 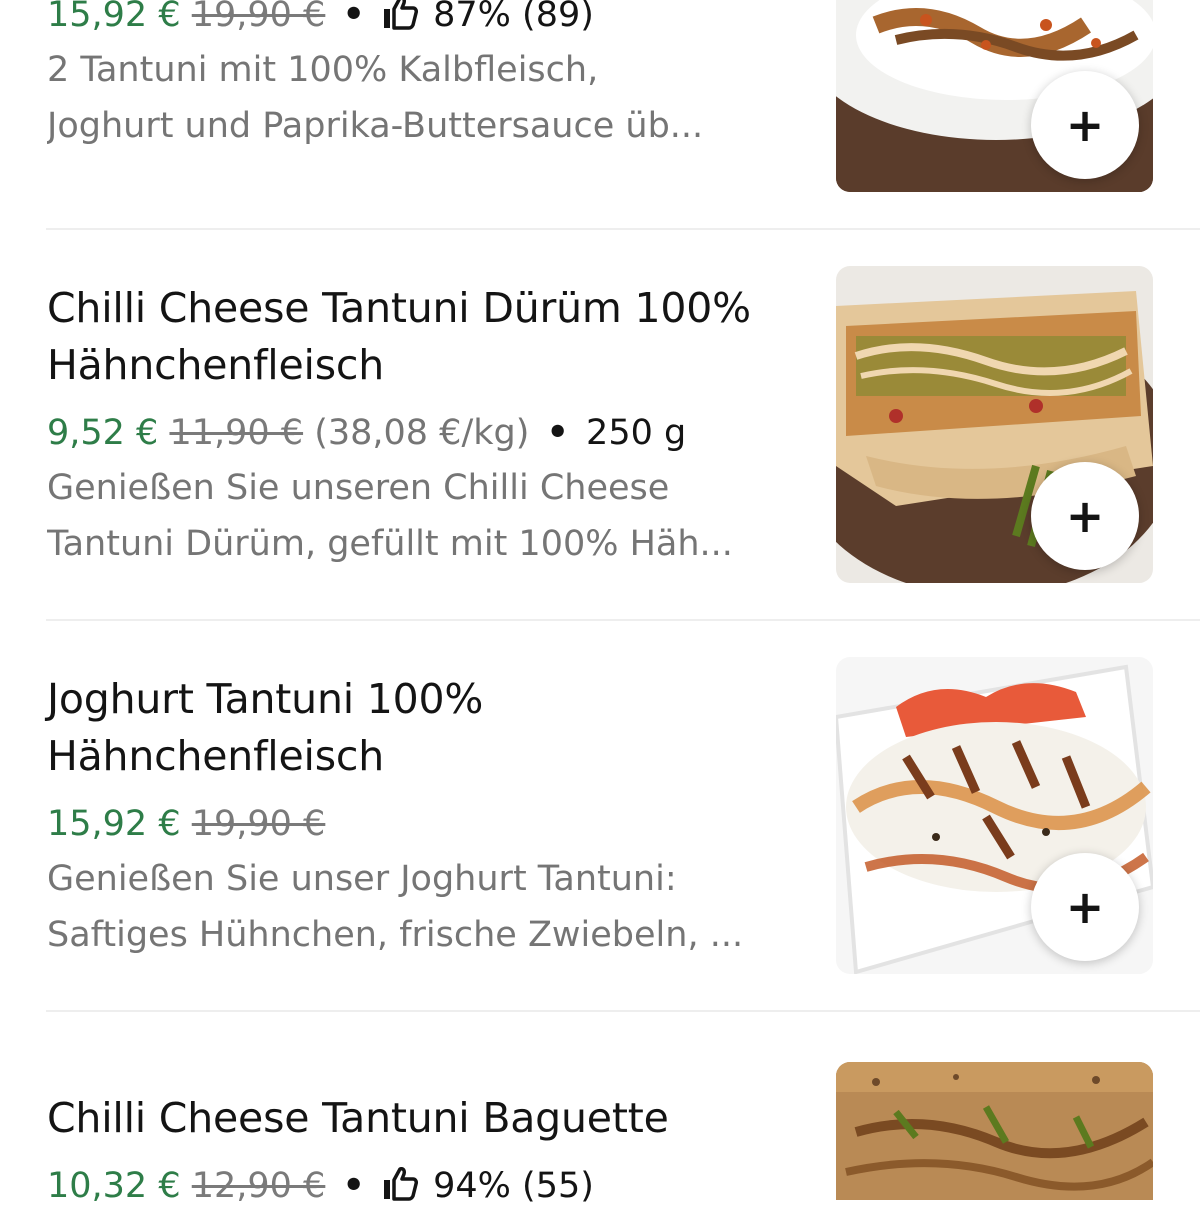 What do you see at coordinates (114, 1186) in the screenshot?
I see `item-4-price: 10,32 €` at bounding box center [114, 1186].